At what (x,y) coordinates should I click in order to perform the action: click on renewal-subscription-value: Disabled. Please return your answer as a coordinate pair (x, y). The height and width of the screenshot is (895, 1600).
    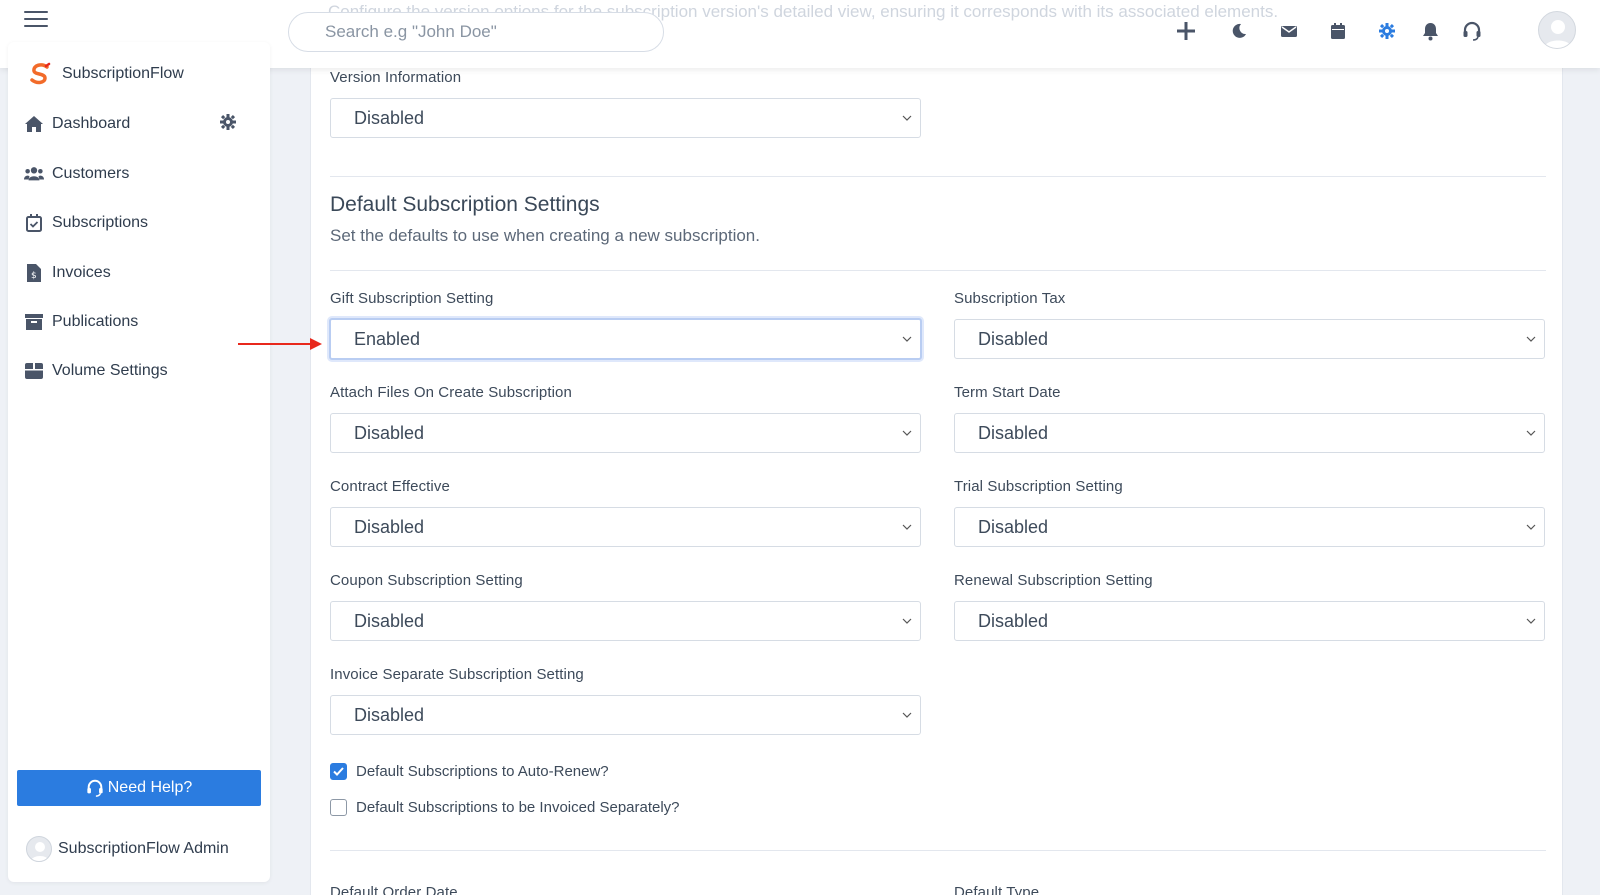
    Looking at the image, I should click on (1013, 620).